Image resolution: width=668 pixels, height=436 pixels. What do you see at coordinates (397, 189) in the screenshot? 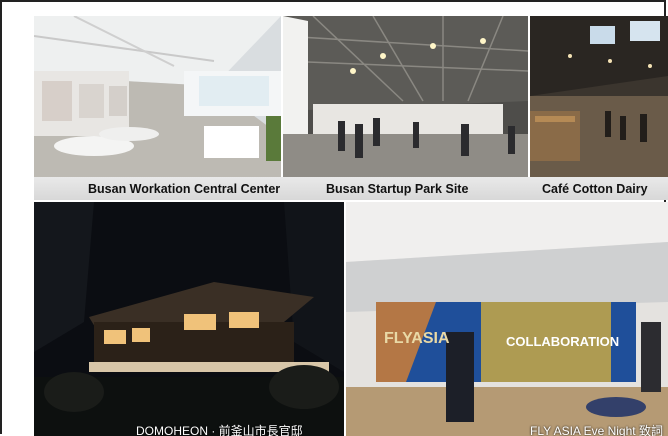
I see `caption-startup-park: Busan Startup Park Site` at bounding box center [397, 189].